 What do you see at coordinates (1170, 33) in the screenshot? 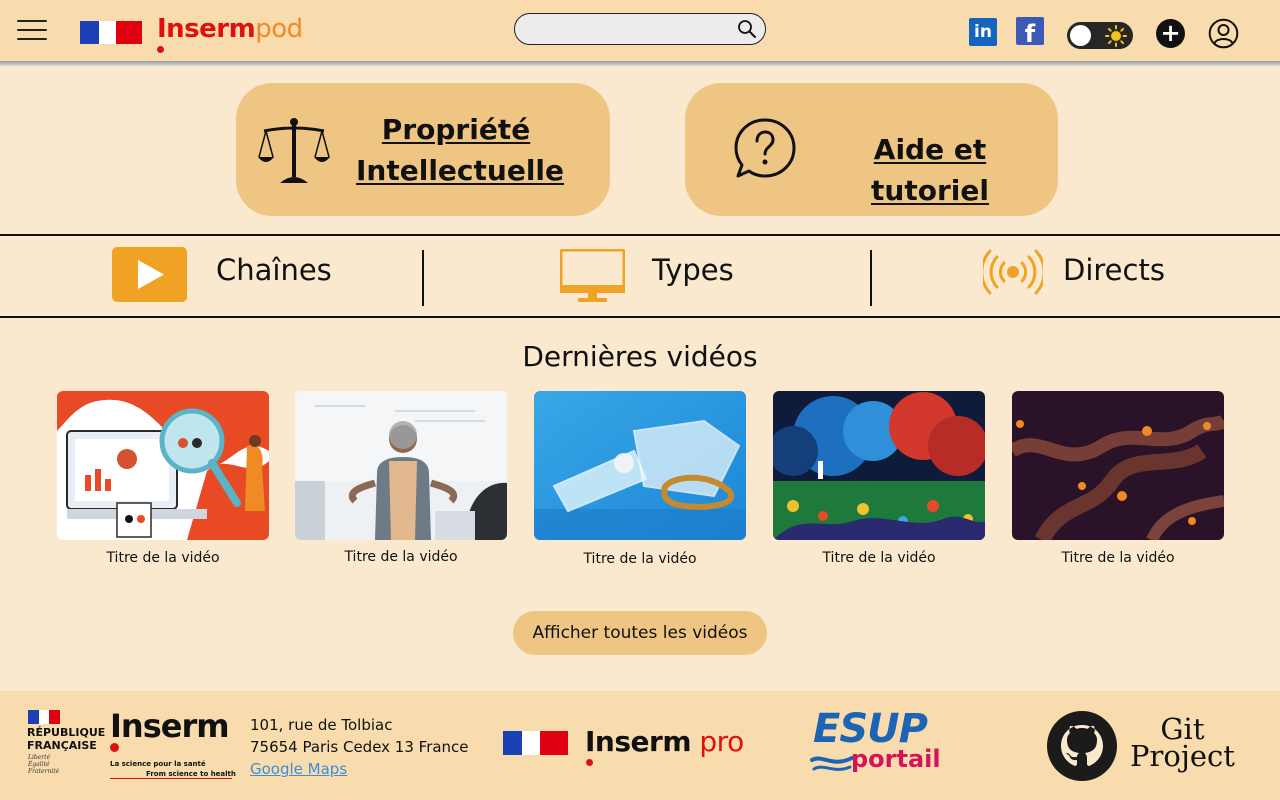
I see `add-video-button: +` at bounding box center [1170, 33].